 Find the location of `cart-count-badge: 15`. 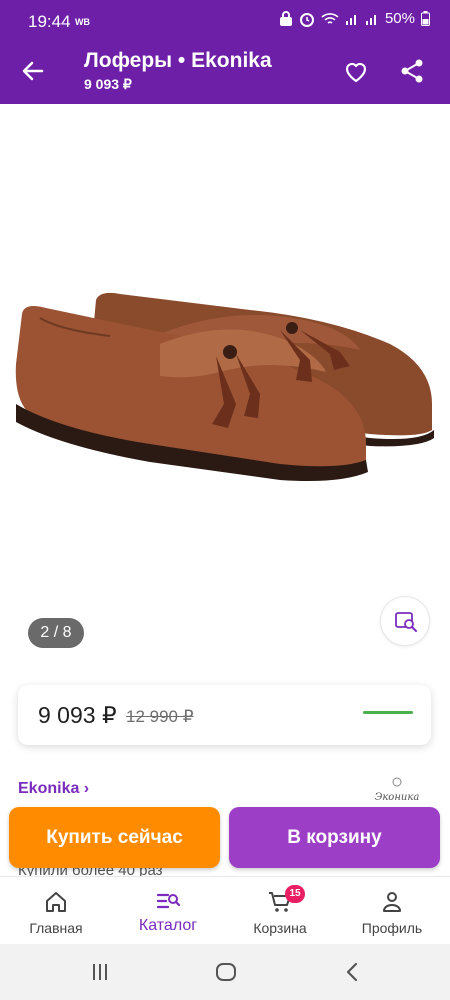

cart-count-badge: 15 is located at coordinates (295, 894).